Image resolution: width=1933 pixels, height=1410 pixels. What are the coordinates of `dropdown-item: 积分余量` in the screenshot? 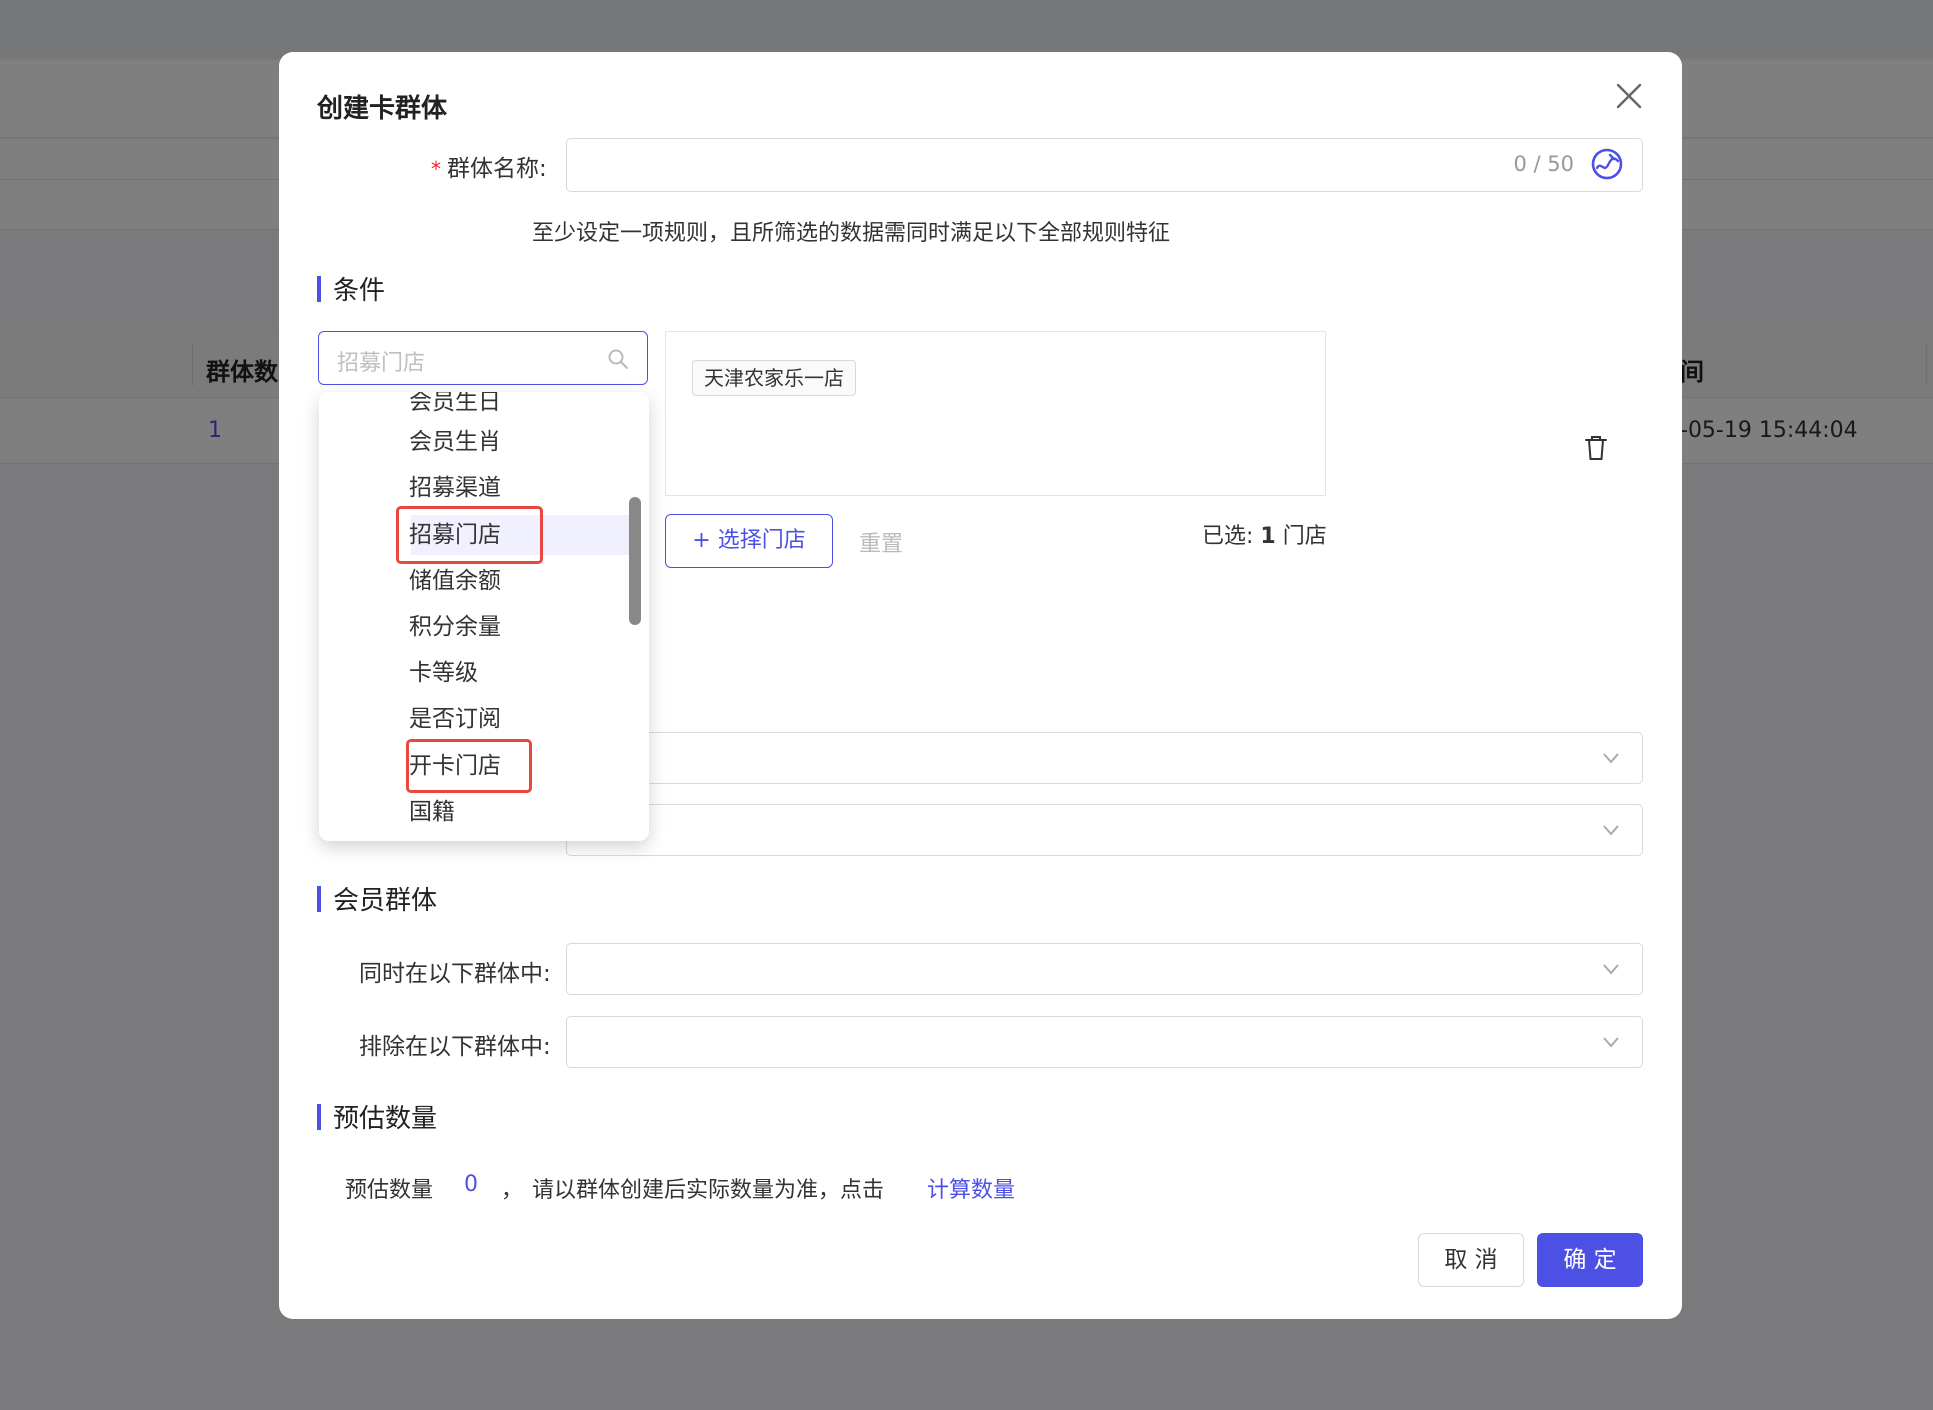 It's located at (455, 624).